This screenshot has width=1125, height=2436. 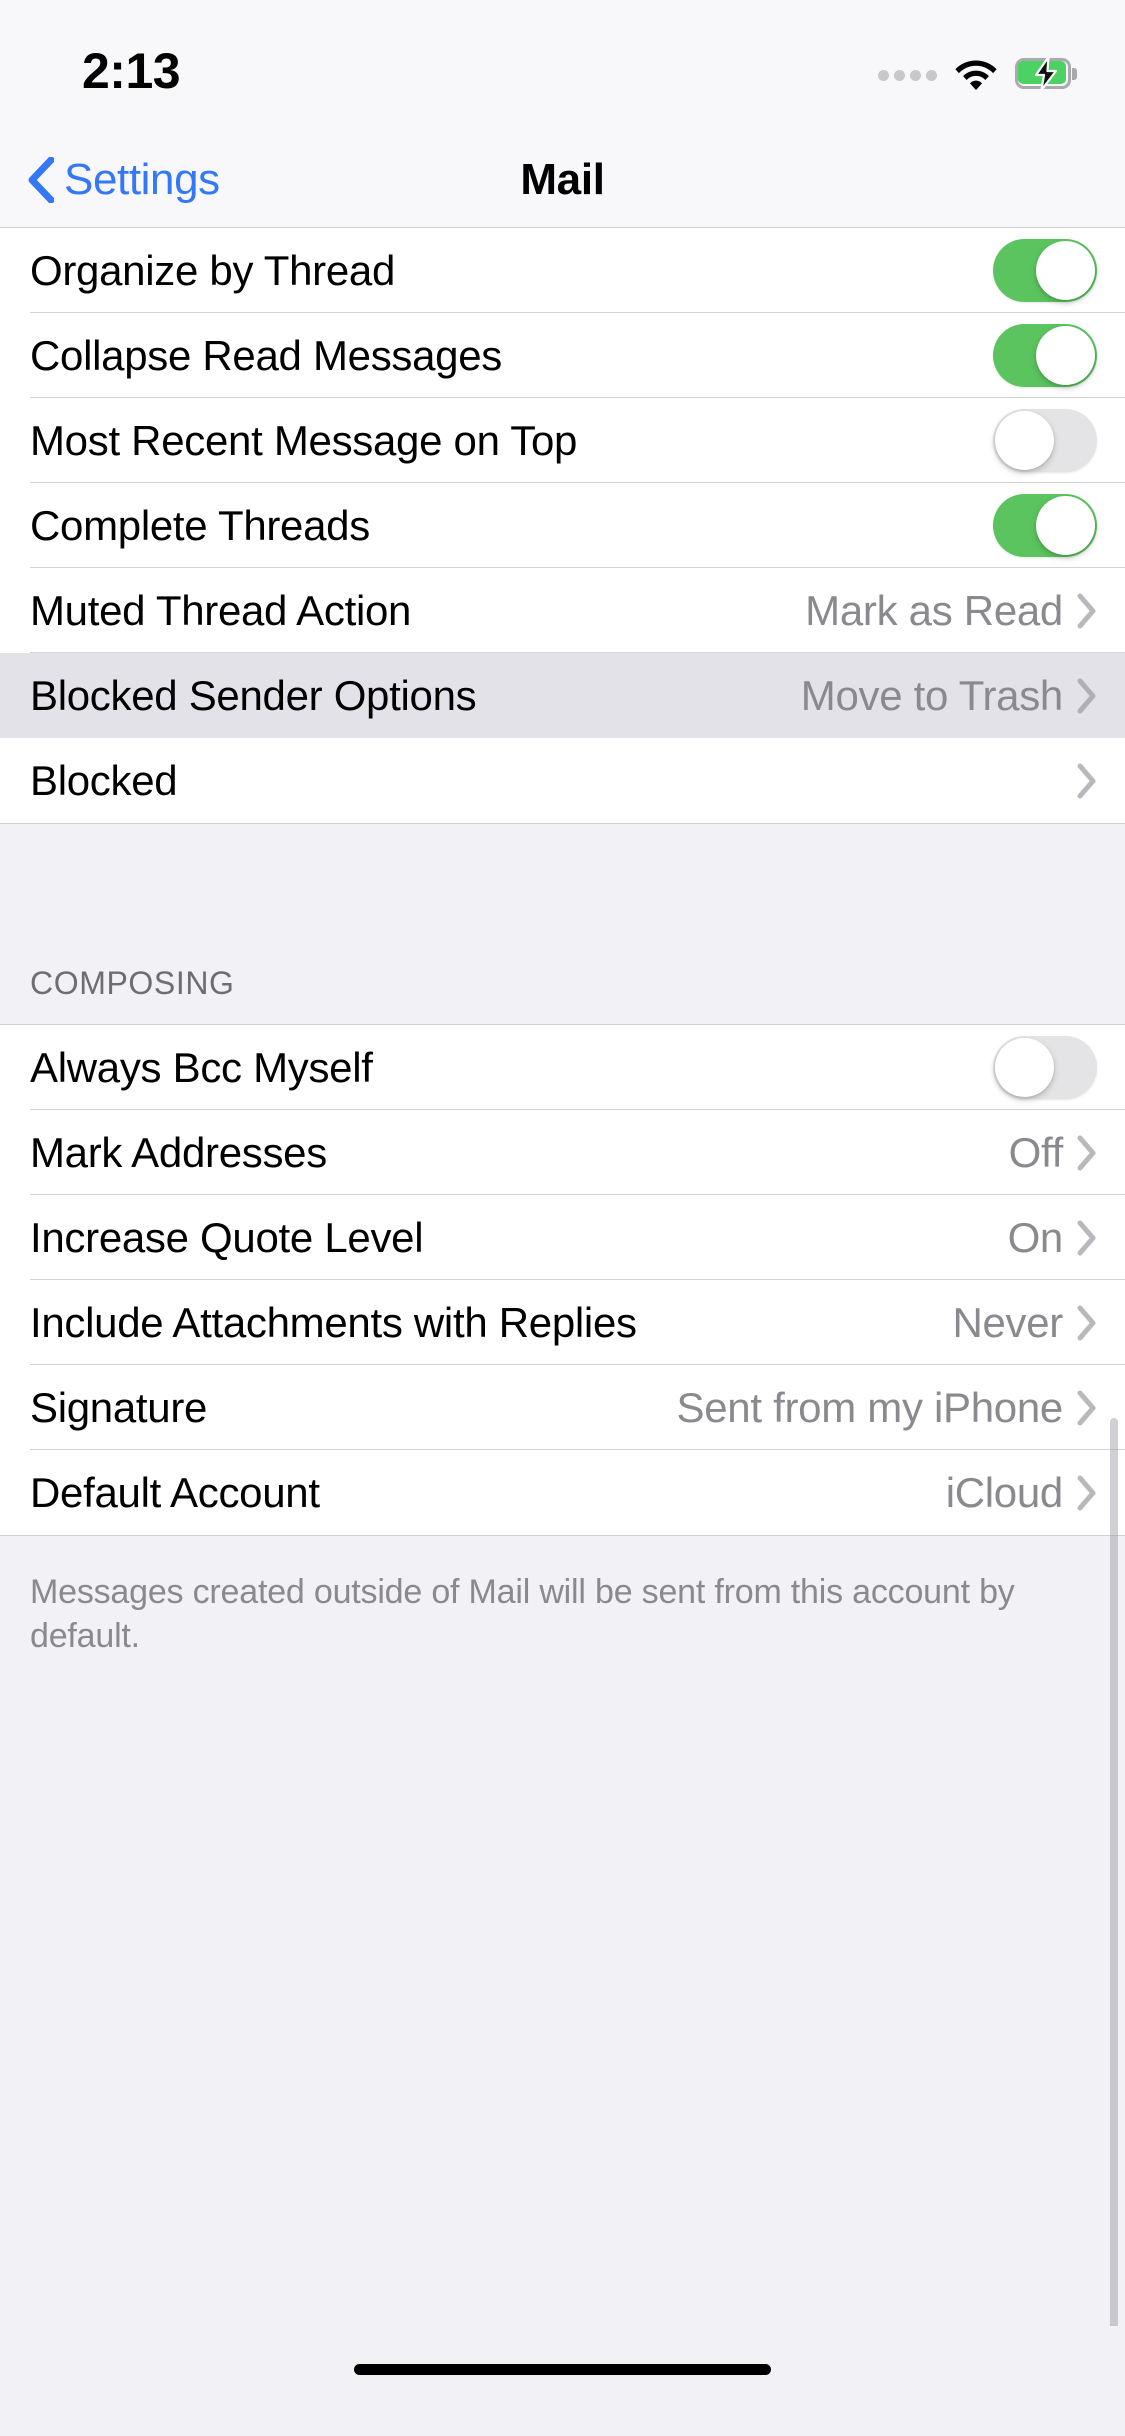 What do you see at coordinates (1036, 1152) in the screenshot?
I see `row-value: Off` at bounding box center [1036, 1152].